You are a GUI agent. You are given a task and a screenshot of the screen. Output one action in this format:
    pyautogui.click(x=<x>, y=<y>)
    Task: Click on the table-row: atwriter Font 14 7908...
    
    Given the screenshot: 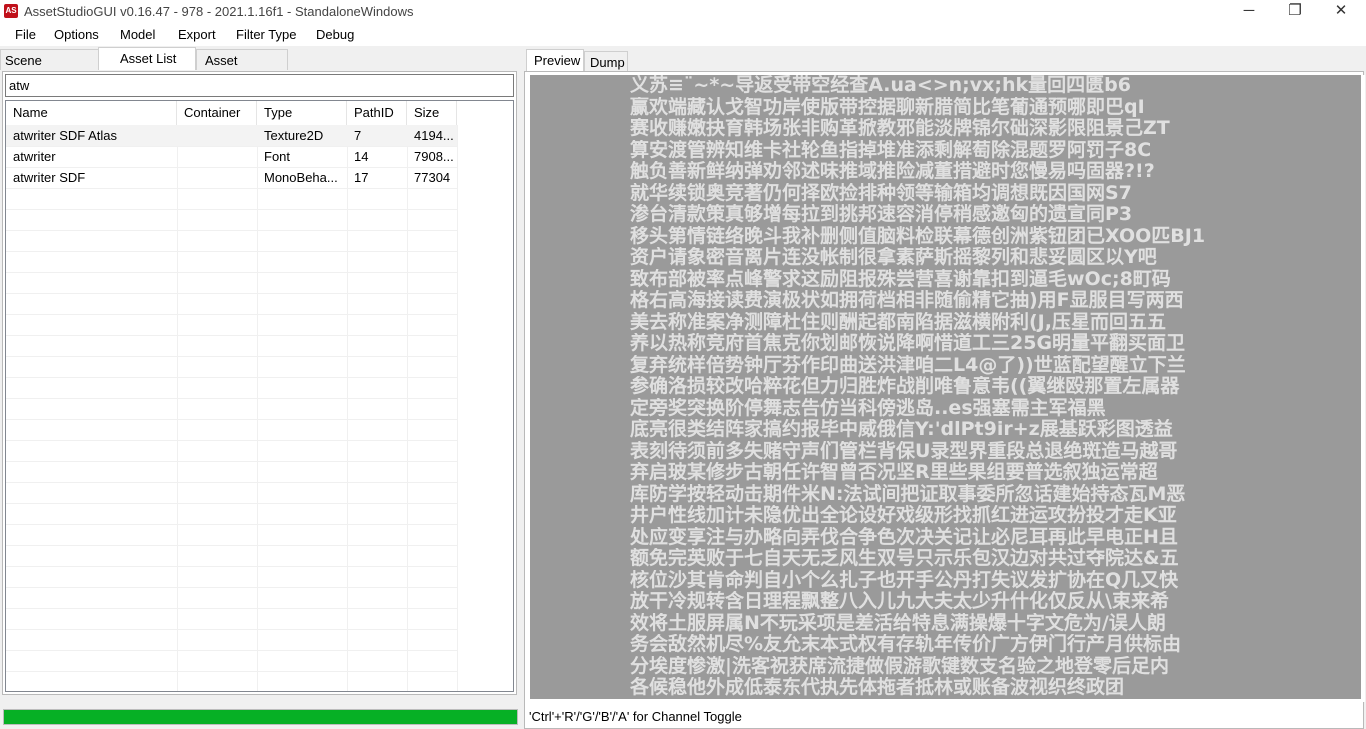 What is the action you would take?
    pyautogui.click(x=231, y=156)
    